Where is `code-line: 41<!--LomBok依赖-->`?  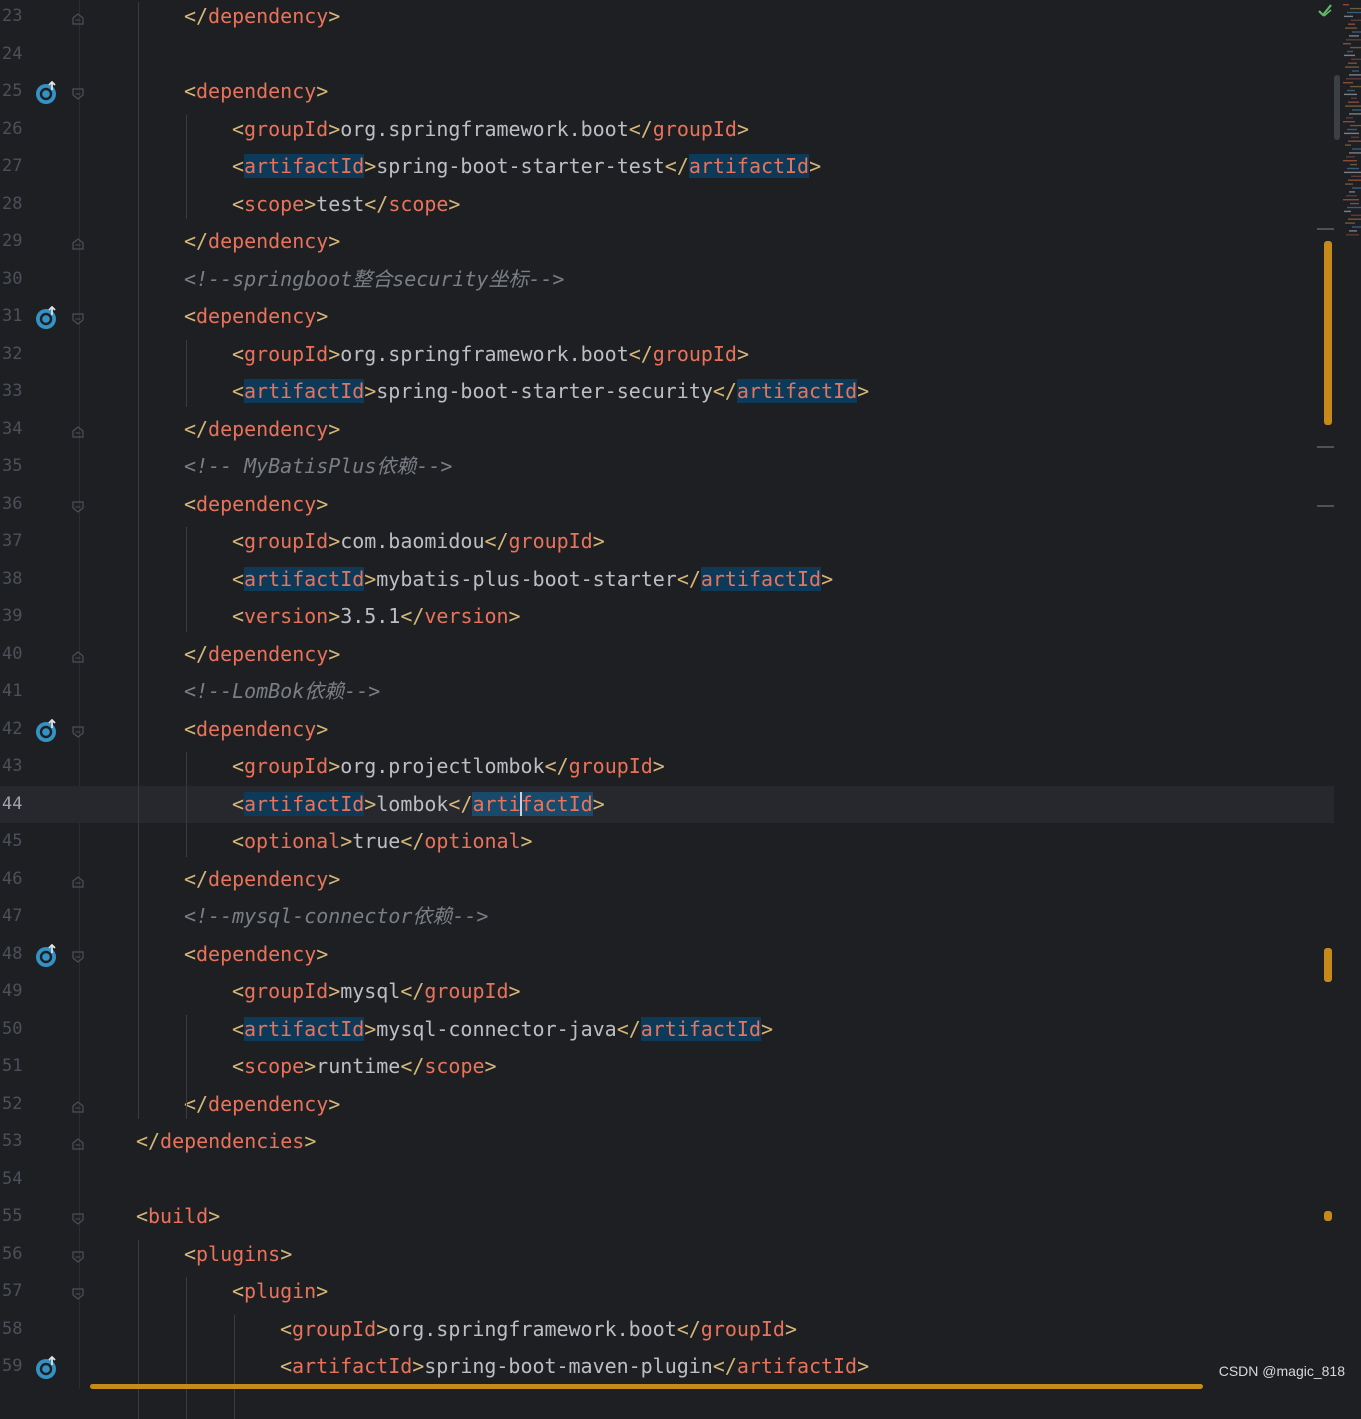
code-line: 41<!--LomBok依赖--> is located at coordinates (667, 692).